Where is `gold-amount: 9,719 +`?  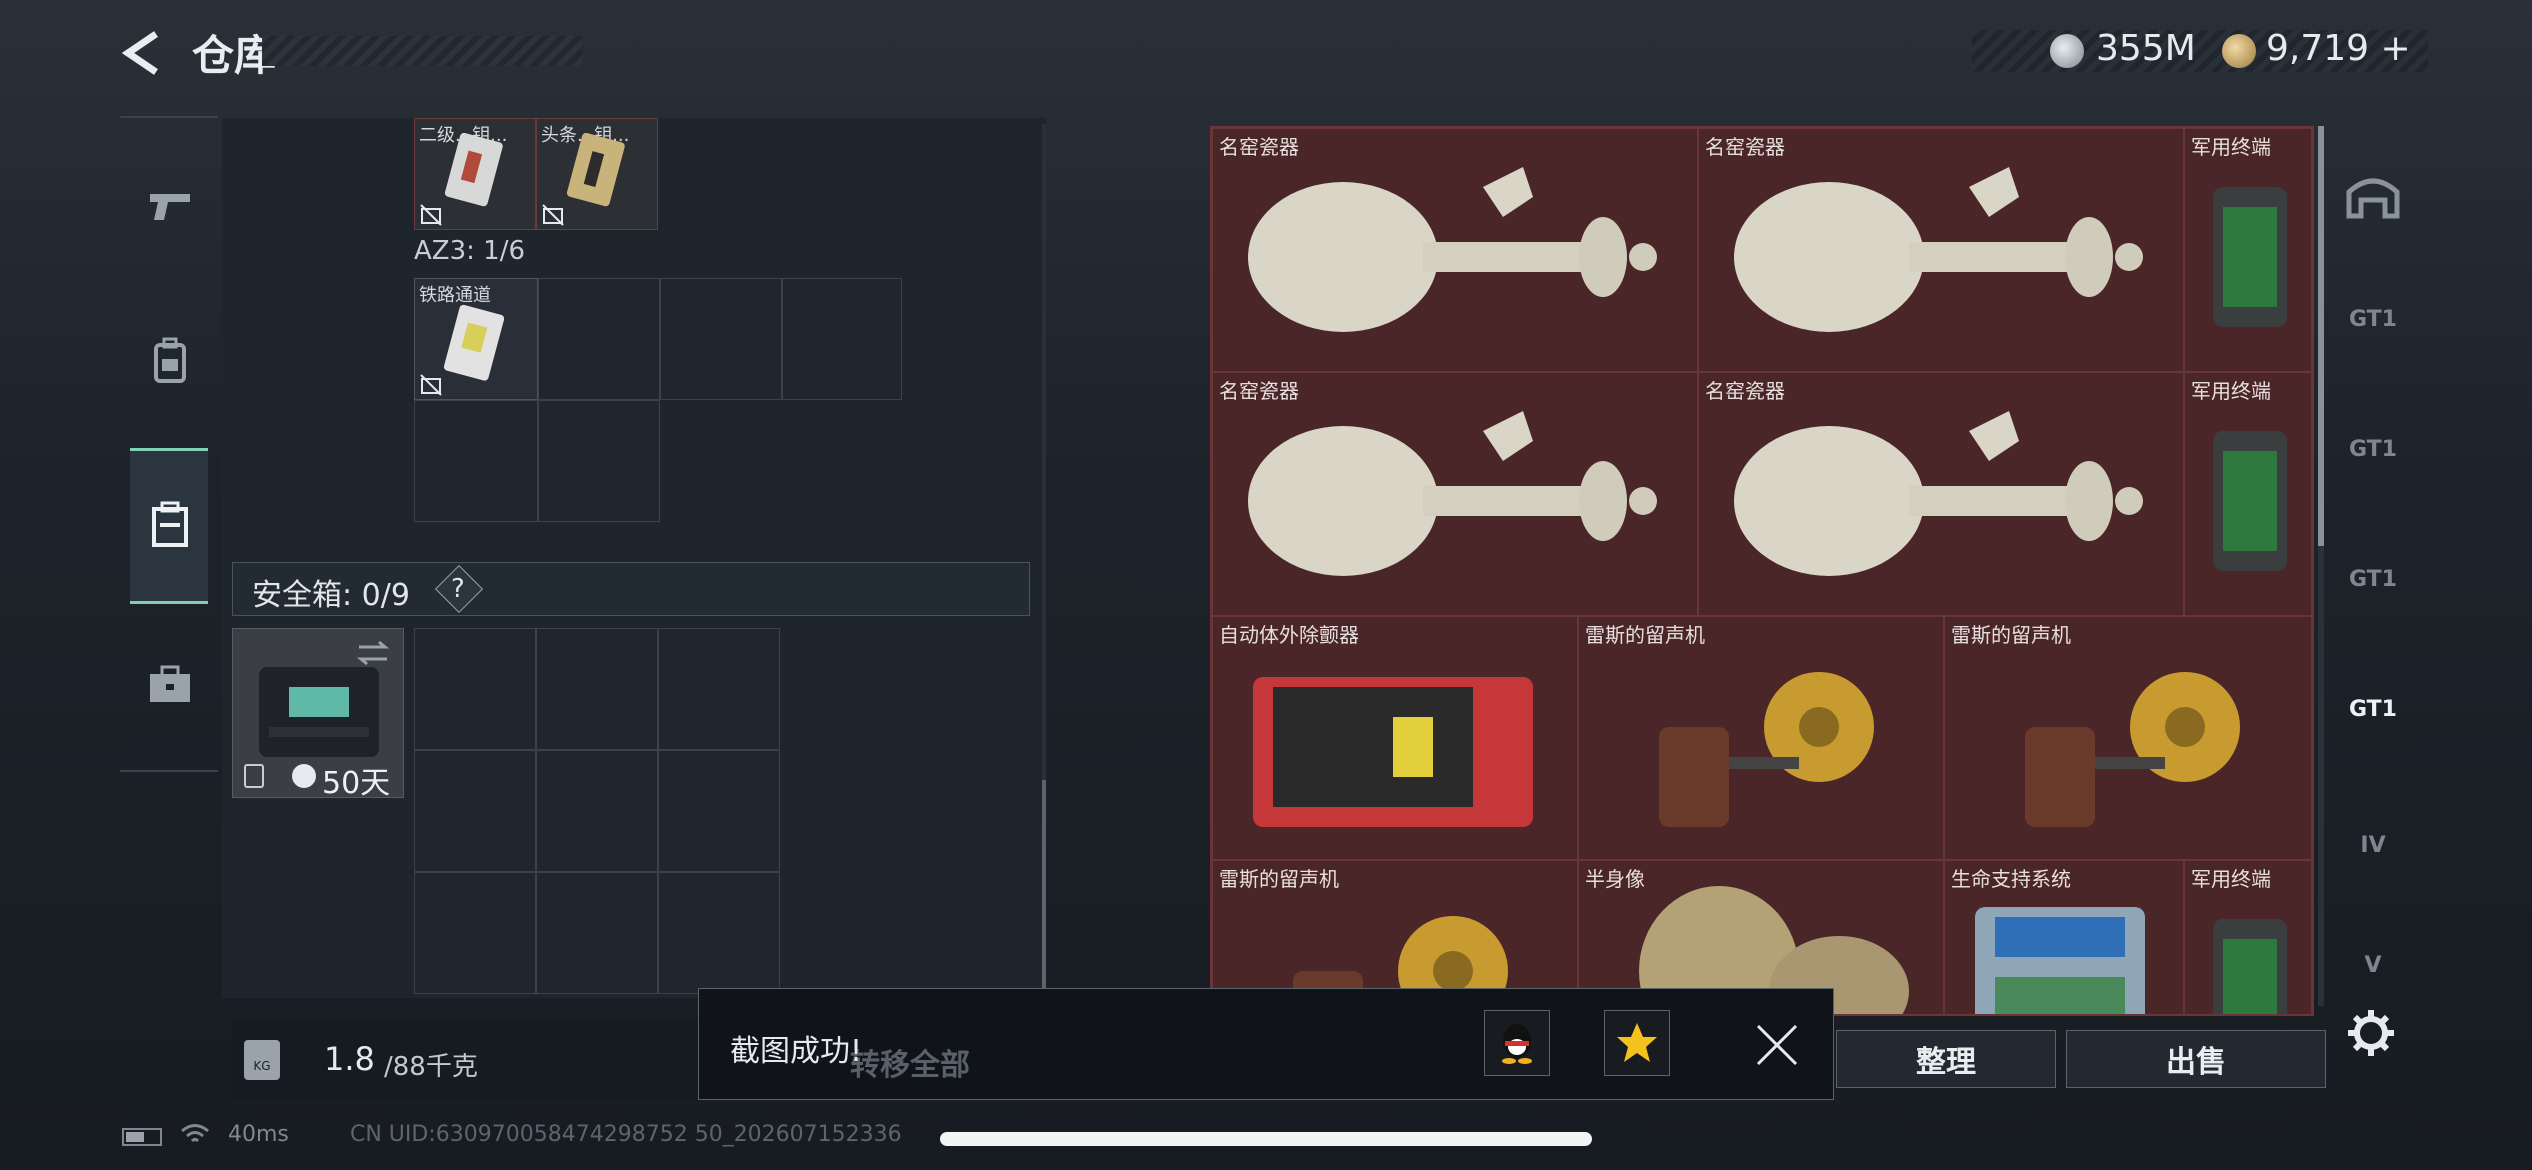 gold-amount: 9,719 + is located at coordinates (2338, 48).